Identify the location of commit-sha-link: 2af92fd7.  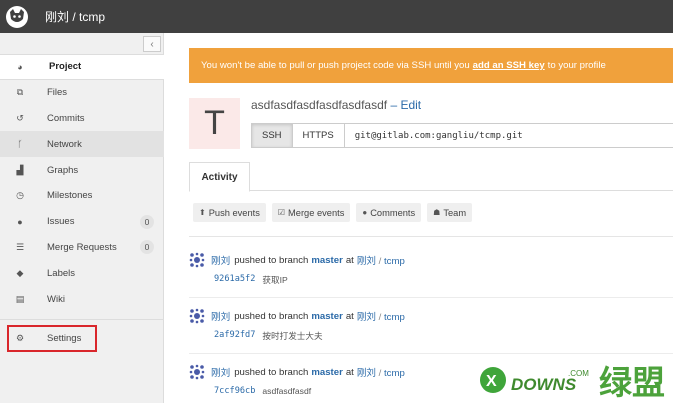
(234, 336).